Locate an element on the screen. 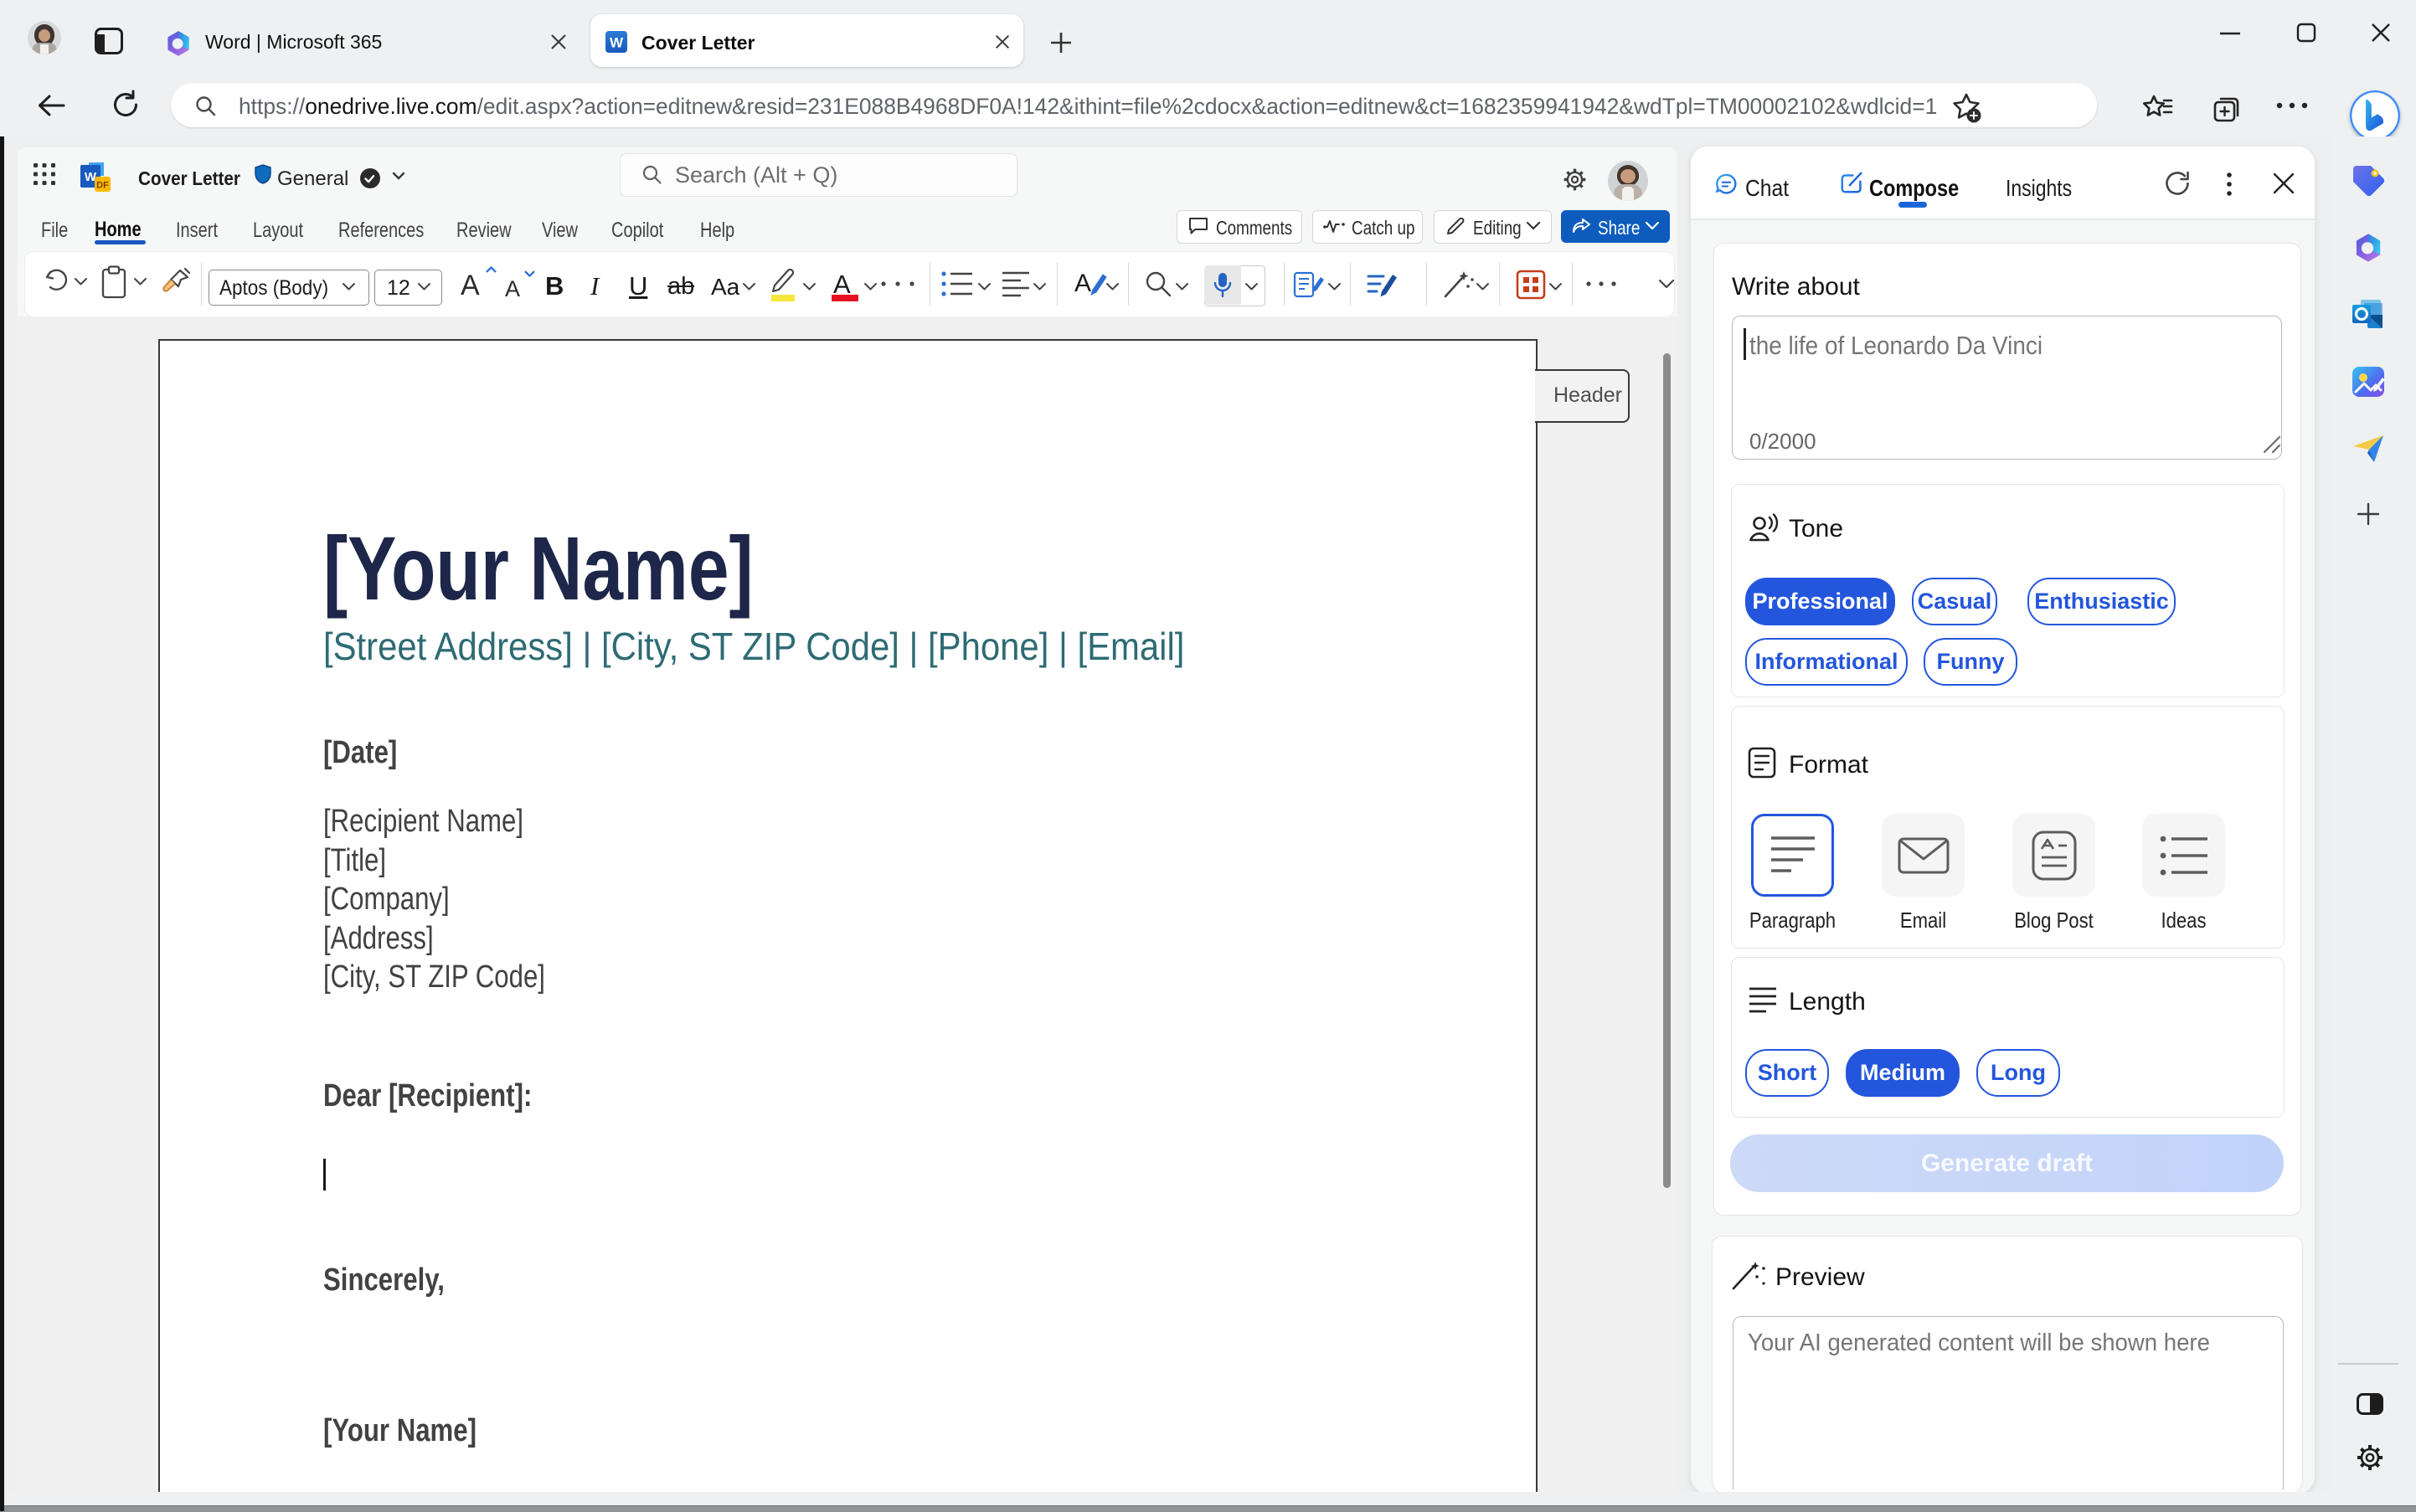 The width and height of the screenshot is (2416, 1512). svg-text: DF is located at coordinates (102, 186).